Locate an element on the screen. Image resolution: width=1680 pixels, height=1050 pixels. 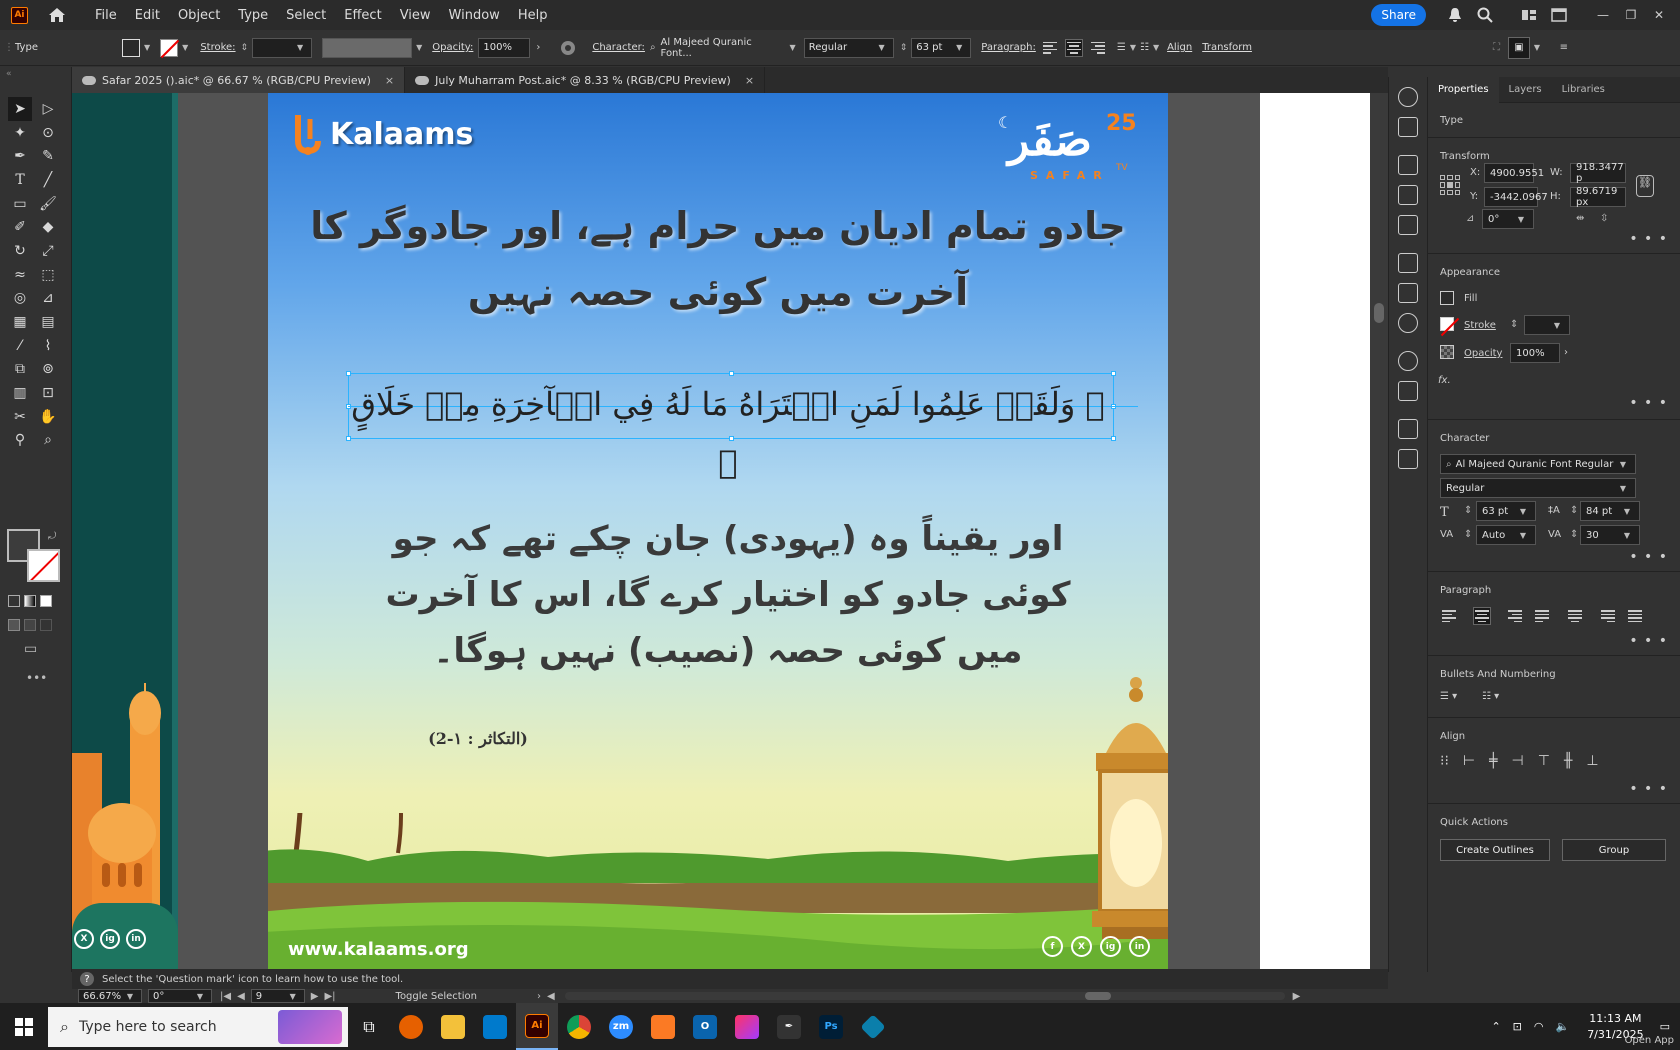
menu-help: Help is located at coordinates (533, 15).